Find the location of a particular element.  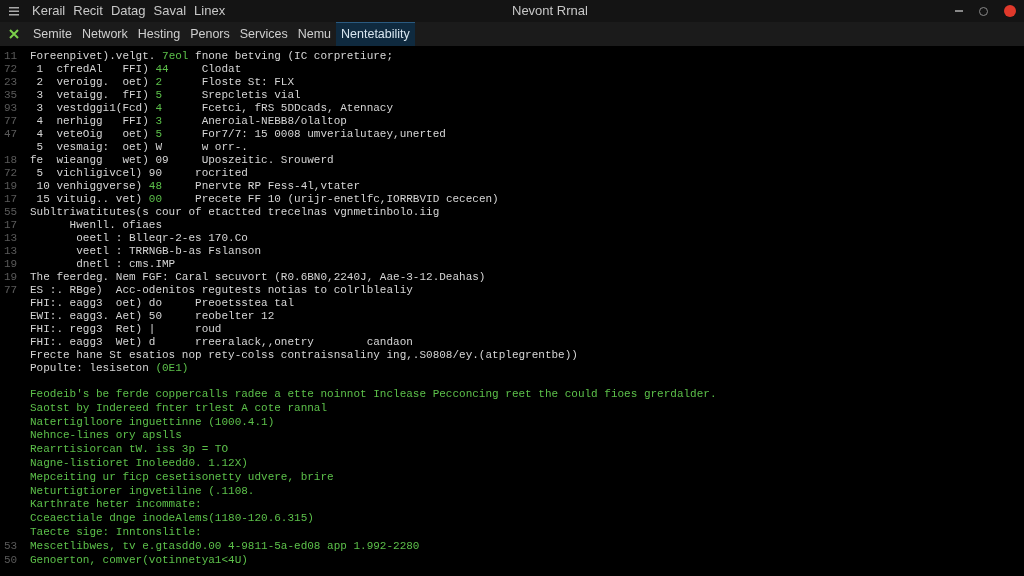

output-text: dnetl : cms.IMP is located at coordinates (125, 264).